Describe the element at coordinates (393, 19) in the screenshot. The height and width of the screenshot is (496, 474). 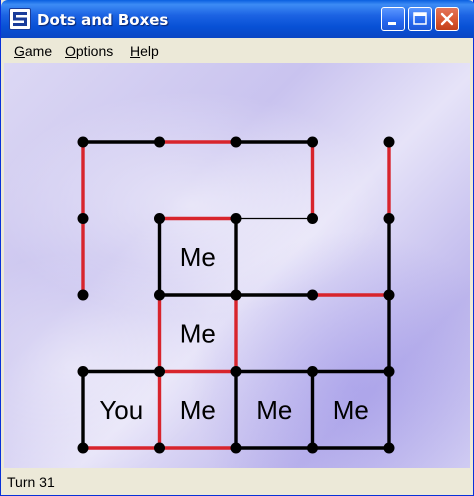
I see `minimize-button` at that location.